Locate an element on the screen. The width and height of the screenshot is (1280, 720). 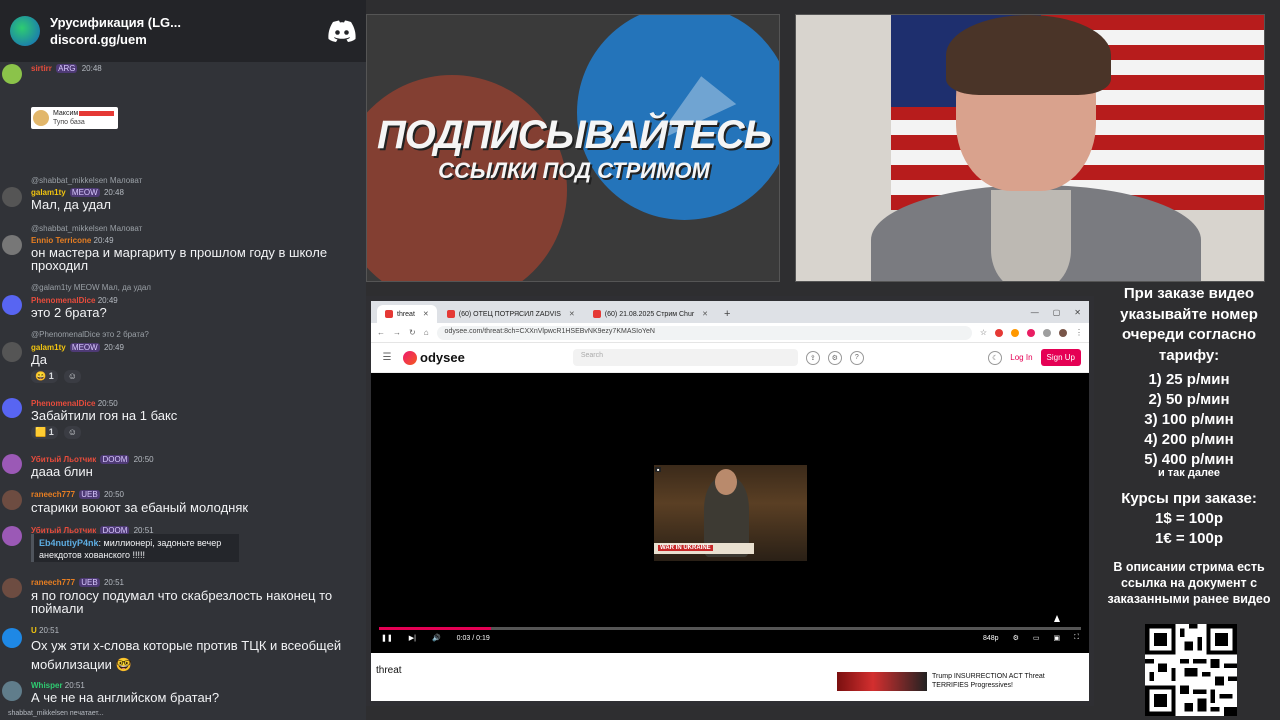
message-meta: U 20:51 is located at coordinates (45, 630).